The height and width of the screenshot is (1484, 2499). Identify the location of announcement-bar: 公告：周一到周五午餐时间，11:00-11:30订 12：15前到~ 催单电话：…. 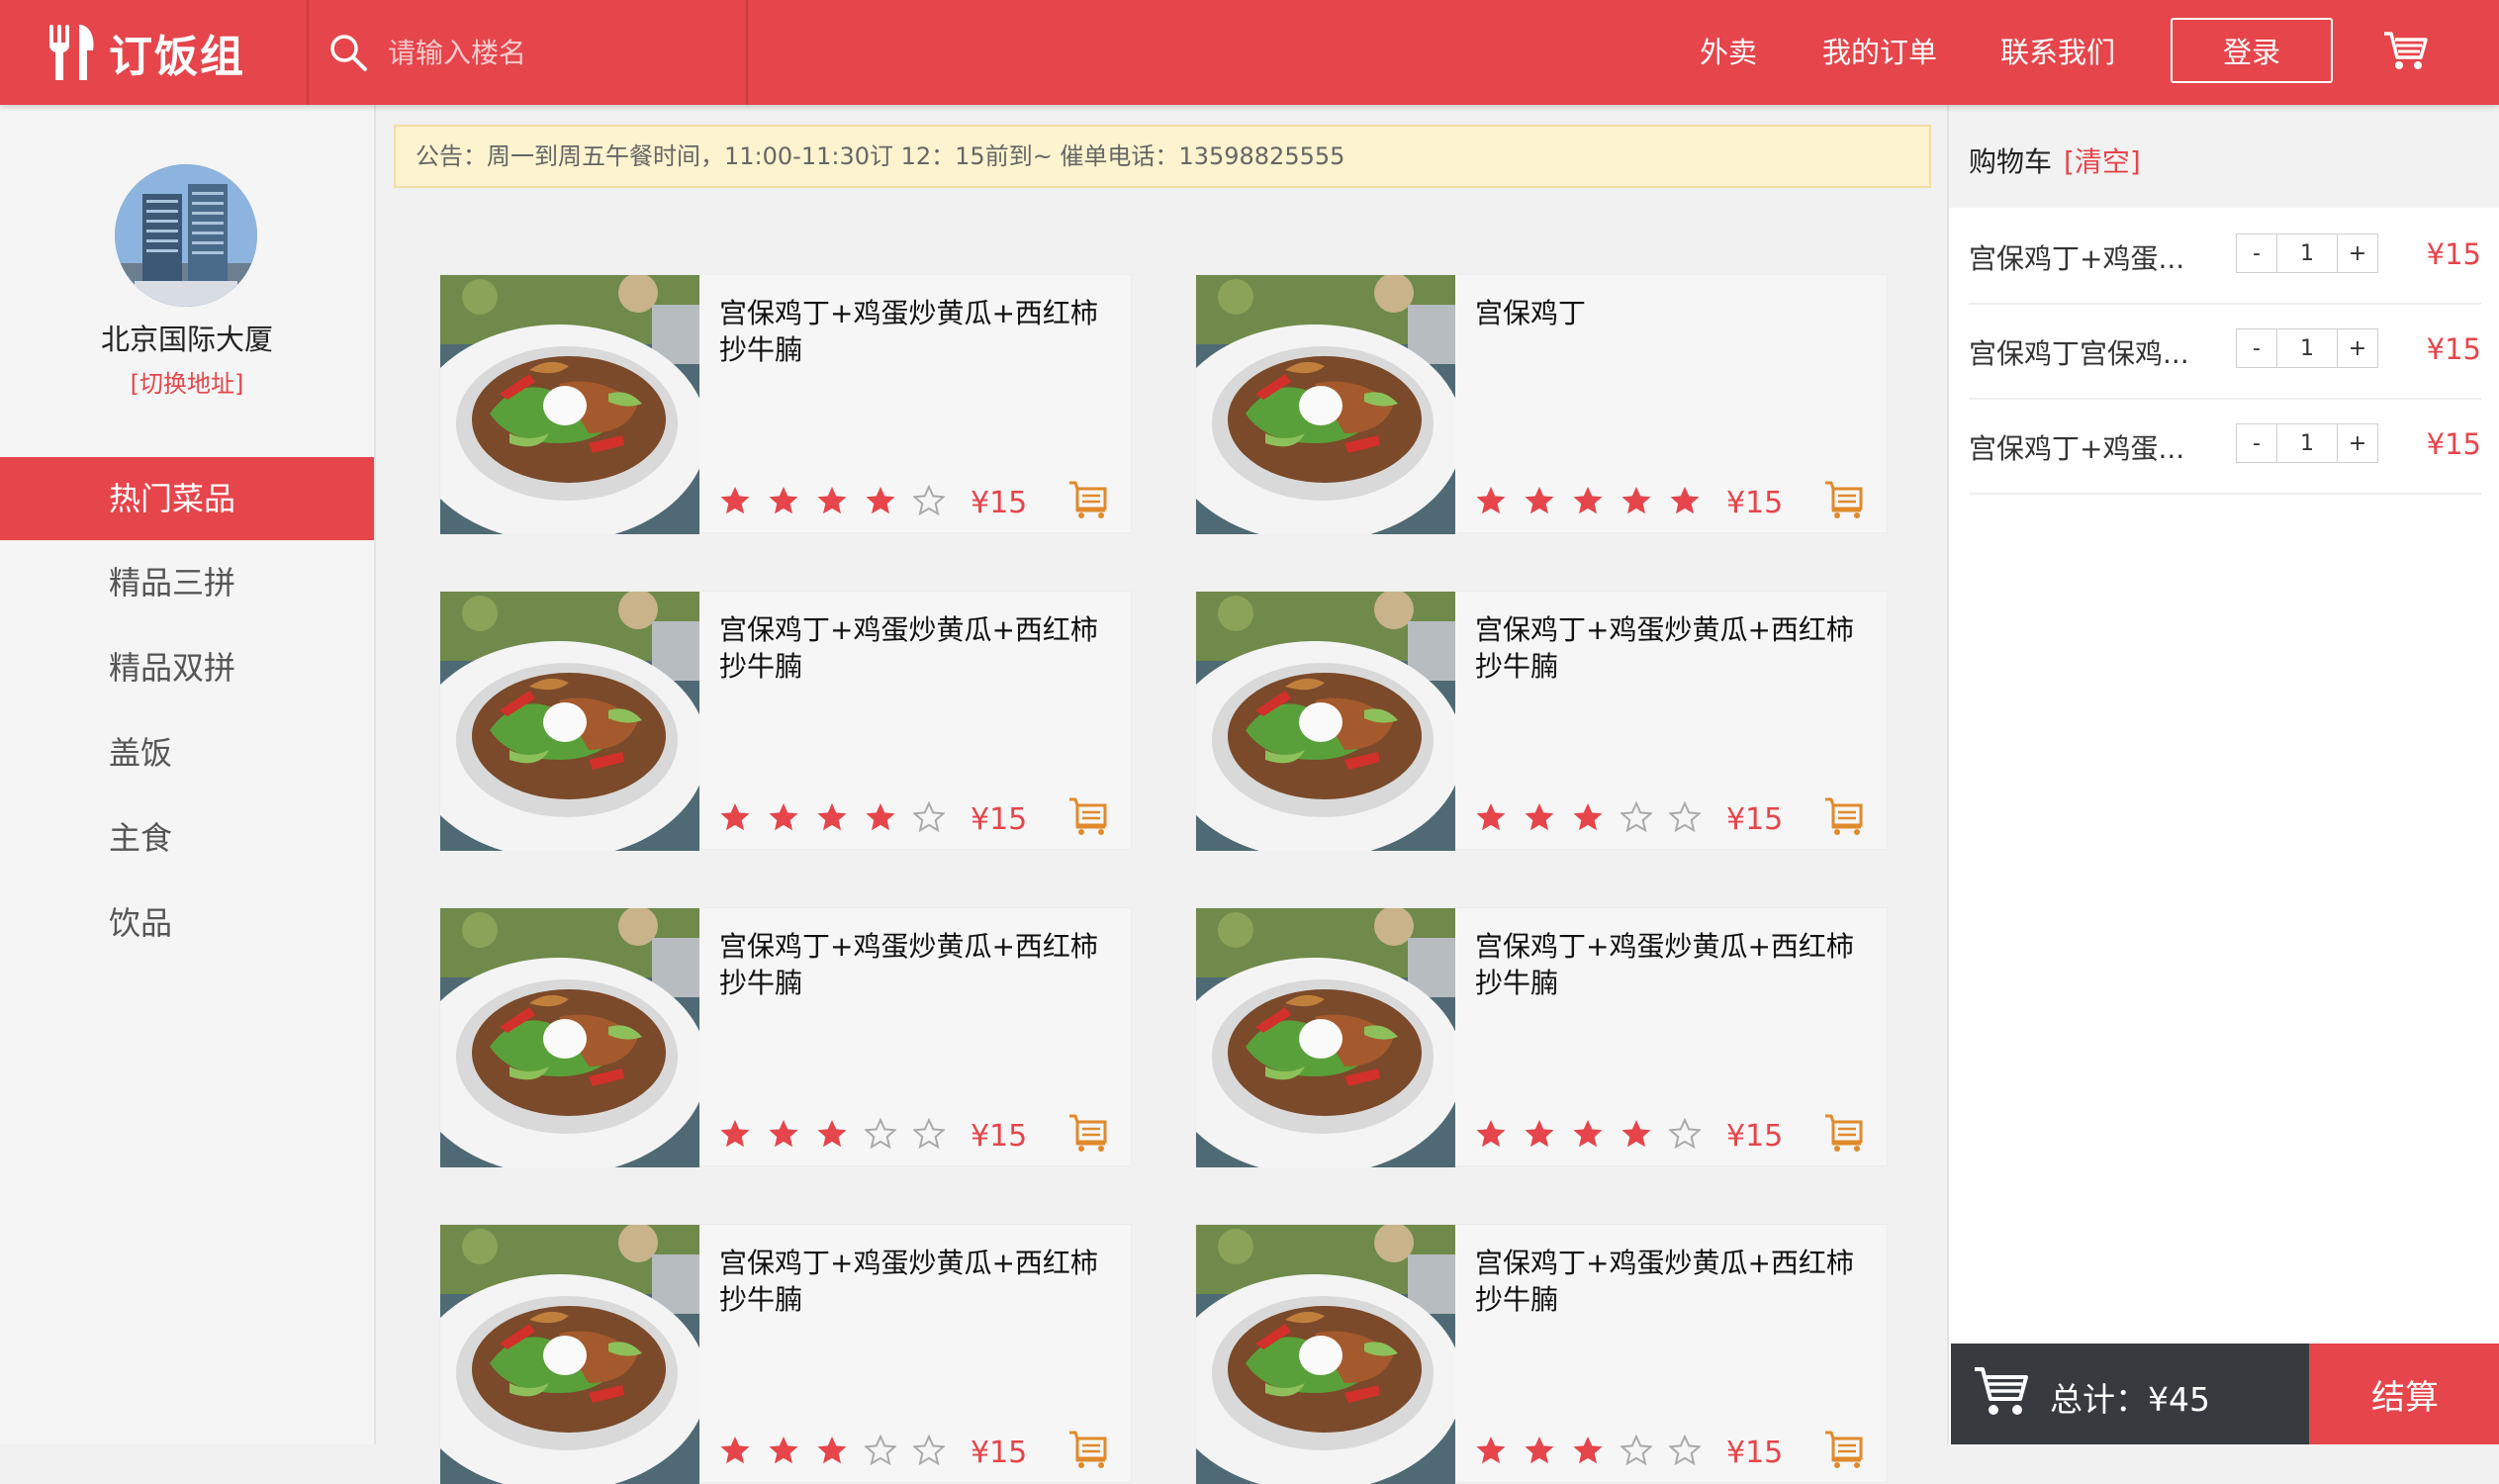
(1162, 156).